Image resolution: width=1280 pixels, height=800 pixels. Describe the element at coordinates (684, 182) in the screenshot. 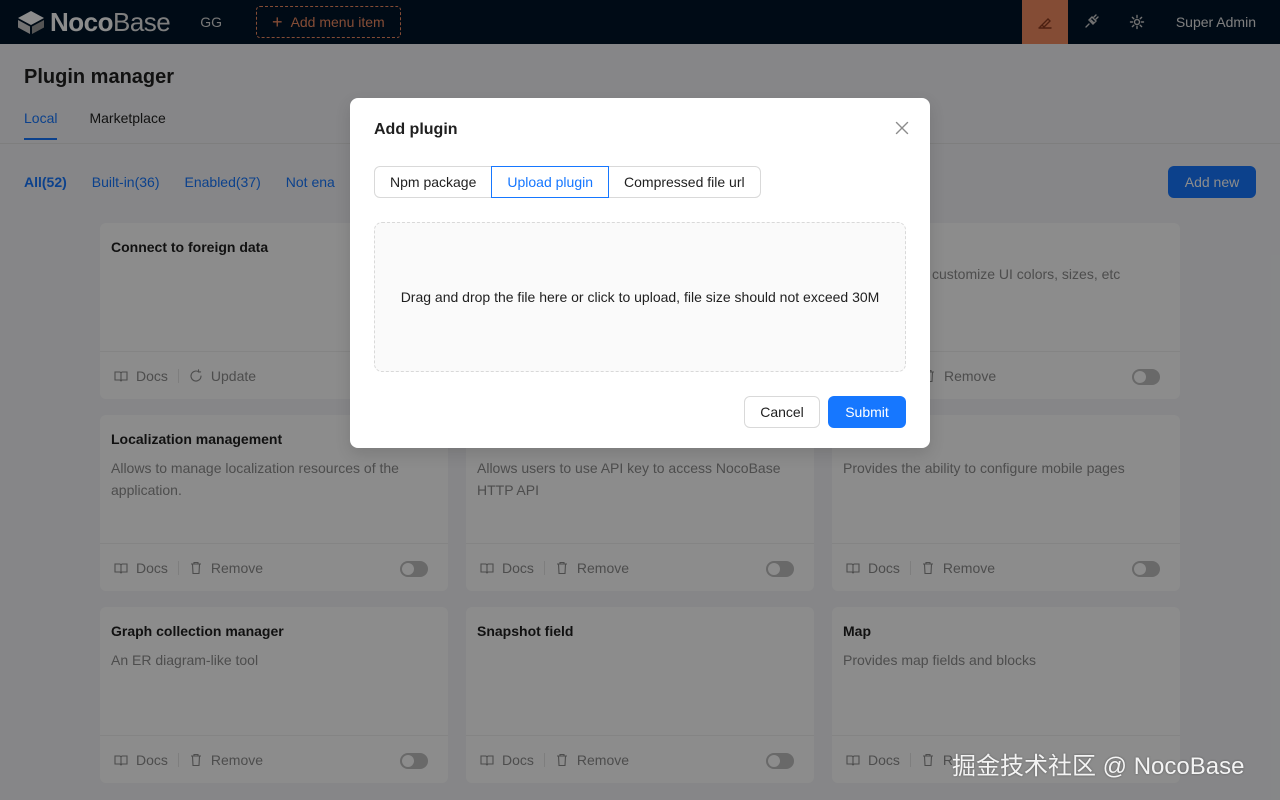

I see `option-compressed-file-url: Compressed file url` at that location.